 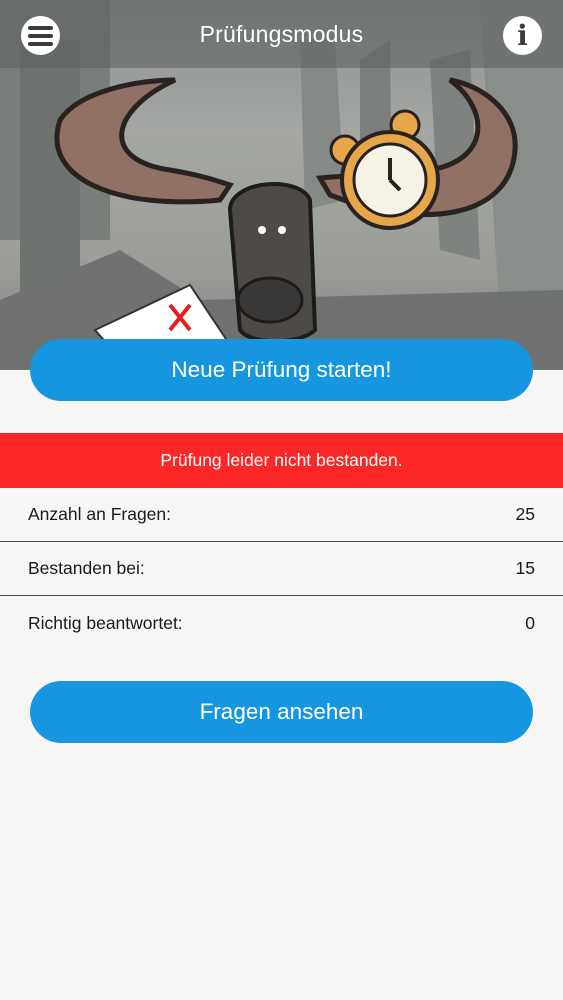 I want to click on monster-eye-right, so click(x=282, y=230).